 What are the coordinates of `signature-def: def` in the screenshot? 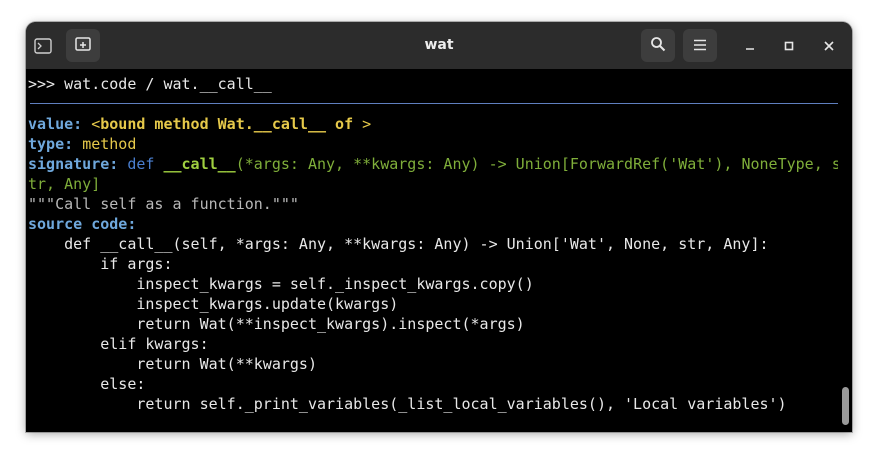 It's located at (141, 164).